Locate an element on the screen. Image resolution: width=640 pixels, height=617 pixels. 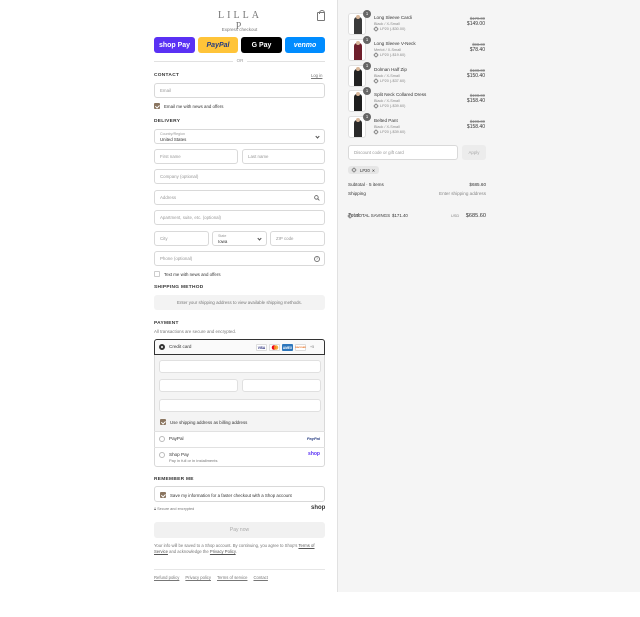
state-value: Iowa is located at coordinates (223, 241).